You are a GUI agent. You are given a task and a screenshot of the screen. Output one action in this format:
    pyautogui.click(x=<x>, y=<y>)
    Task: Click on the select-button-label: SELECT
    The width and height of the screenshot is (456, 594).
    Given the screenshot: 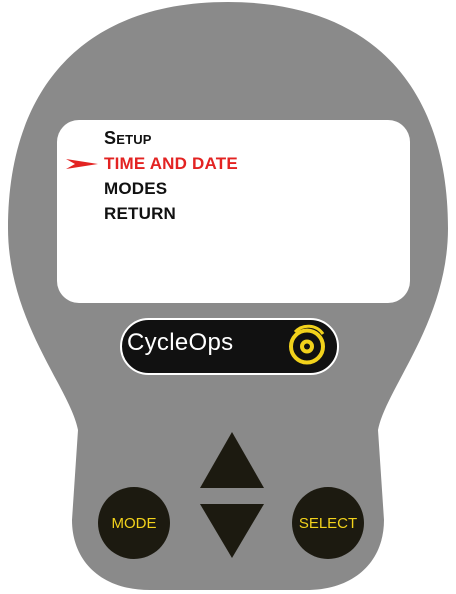 What is the action you would take?
    pyautogui.click(x=328, y=523)
    